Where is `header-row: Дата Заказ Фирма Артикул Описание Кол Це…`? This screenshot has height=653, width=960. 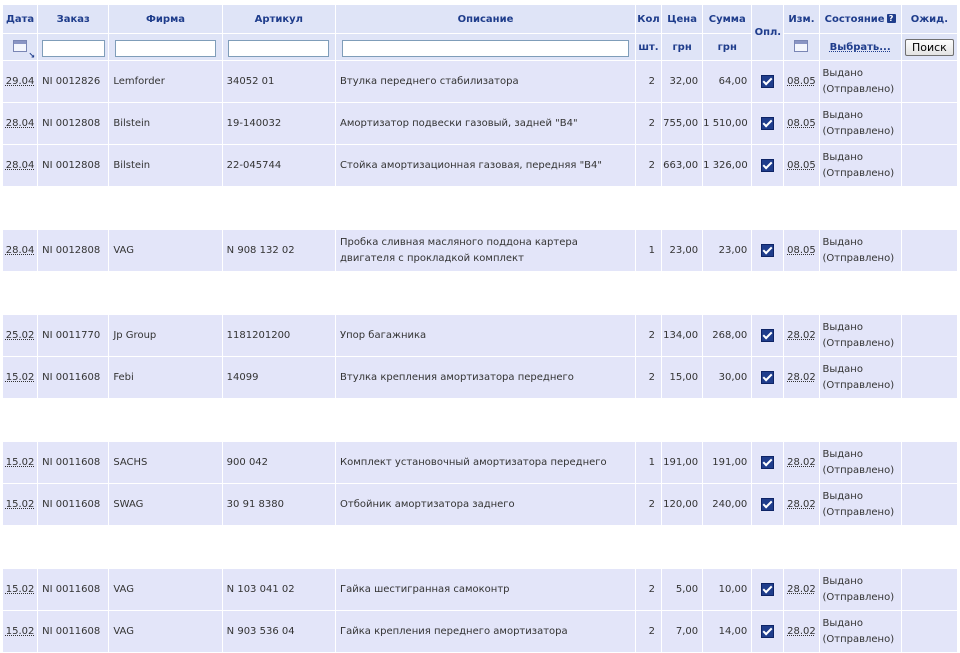
header-row: Дата Заказ Фирма Артикул Описание Кол Це… is located at coordinates (480, 32).